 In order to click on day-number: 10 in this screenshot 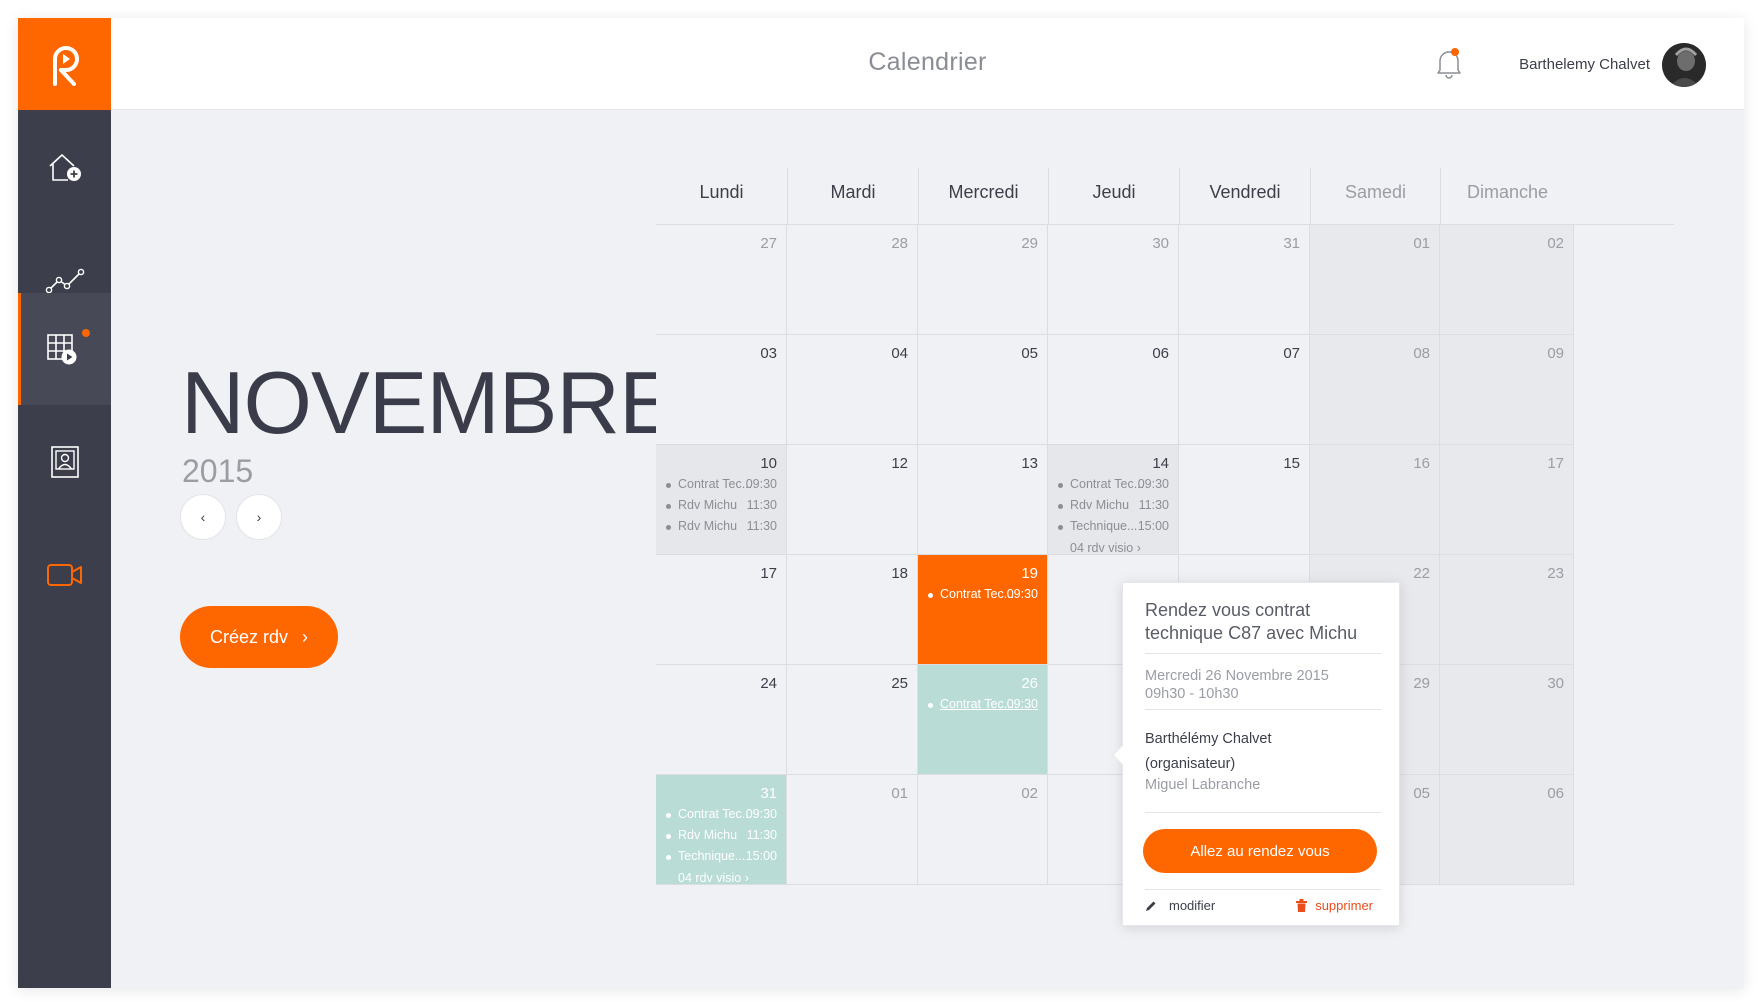, I will do `click(768, 463)`.